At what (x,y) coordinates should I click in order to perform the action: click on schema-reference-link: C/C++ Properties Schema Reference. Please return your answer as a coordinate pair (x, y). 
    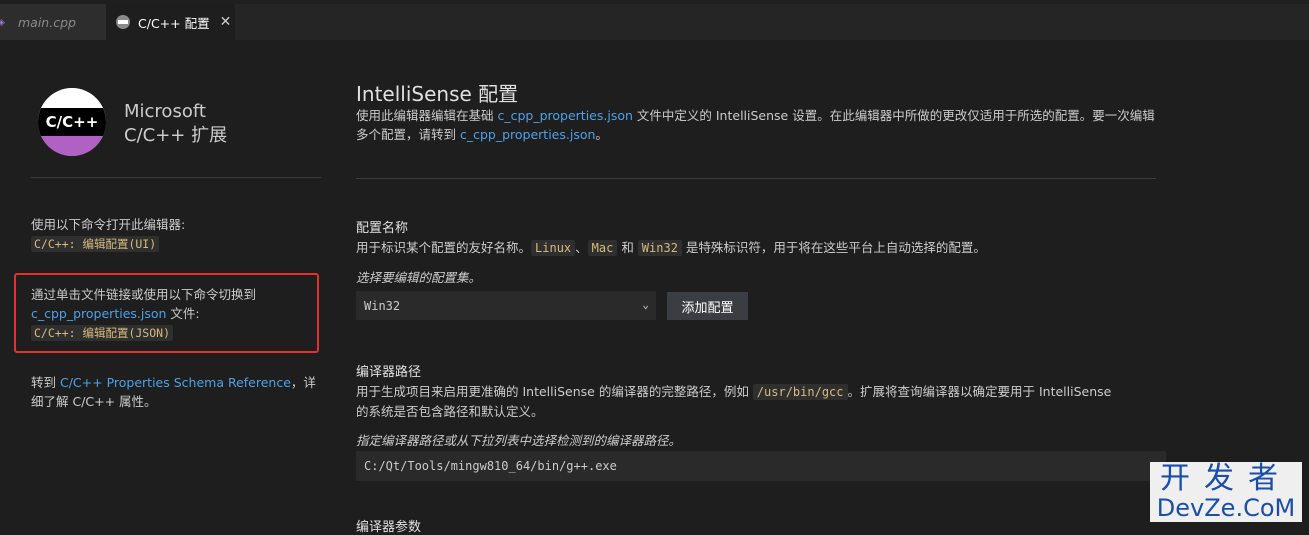
    Looking at the image, I should click on (175, 382).